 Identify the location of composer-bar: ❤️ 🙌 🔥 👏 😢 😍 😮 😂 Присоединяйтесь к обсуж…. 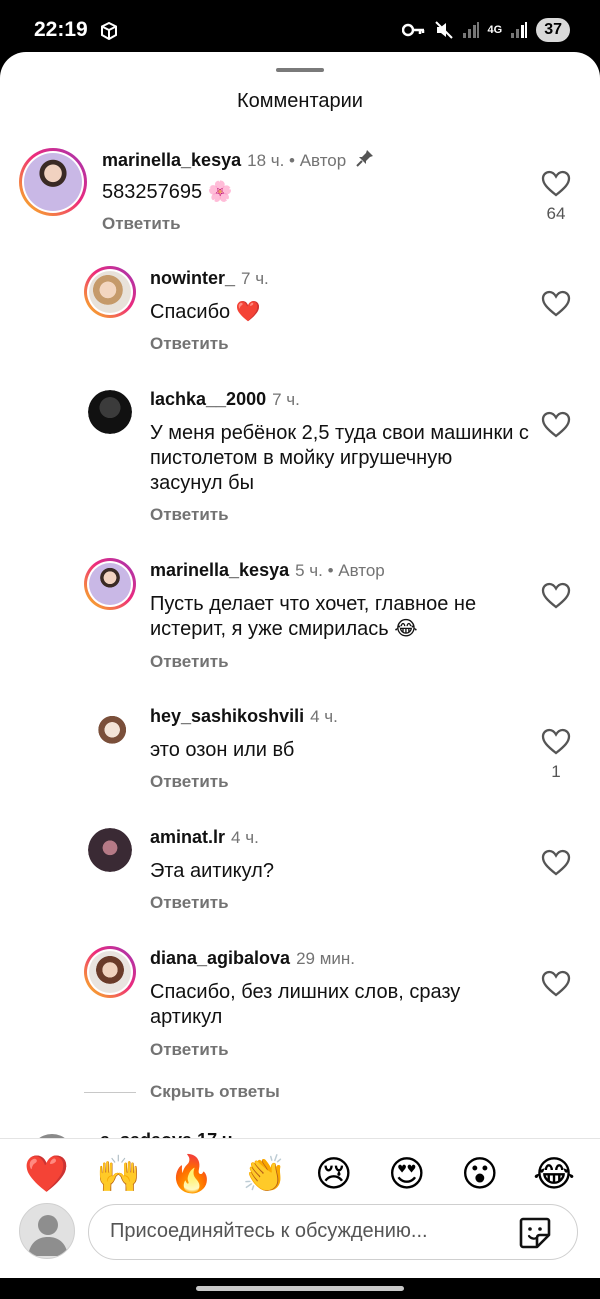
(300, 1208).